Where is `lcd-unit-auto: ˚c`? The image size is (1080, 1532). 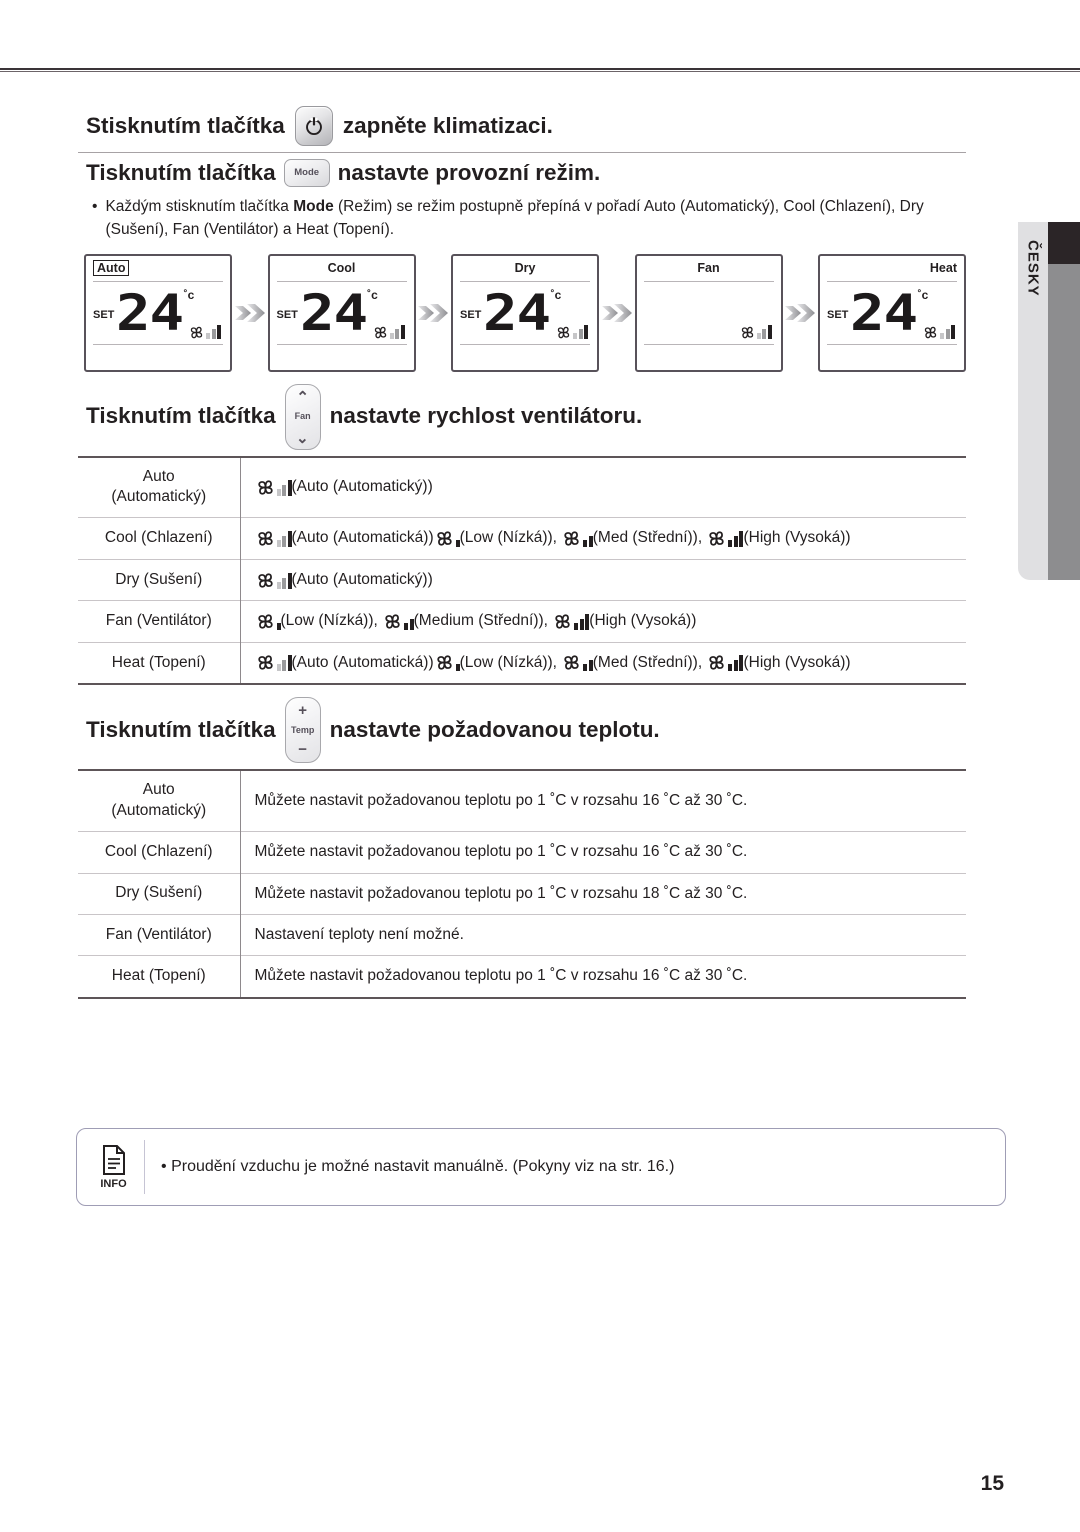
lcd-unit-auto: ˚c is located at coordinates (189, 294).